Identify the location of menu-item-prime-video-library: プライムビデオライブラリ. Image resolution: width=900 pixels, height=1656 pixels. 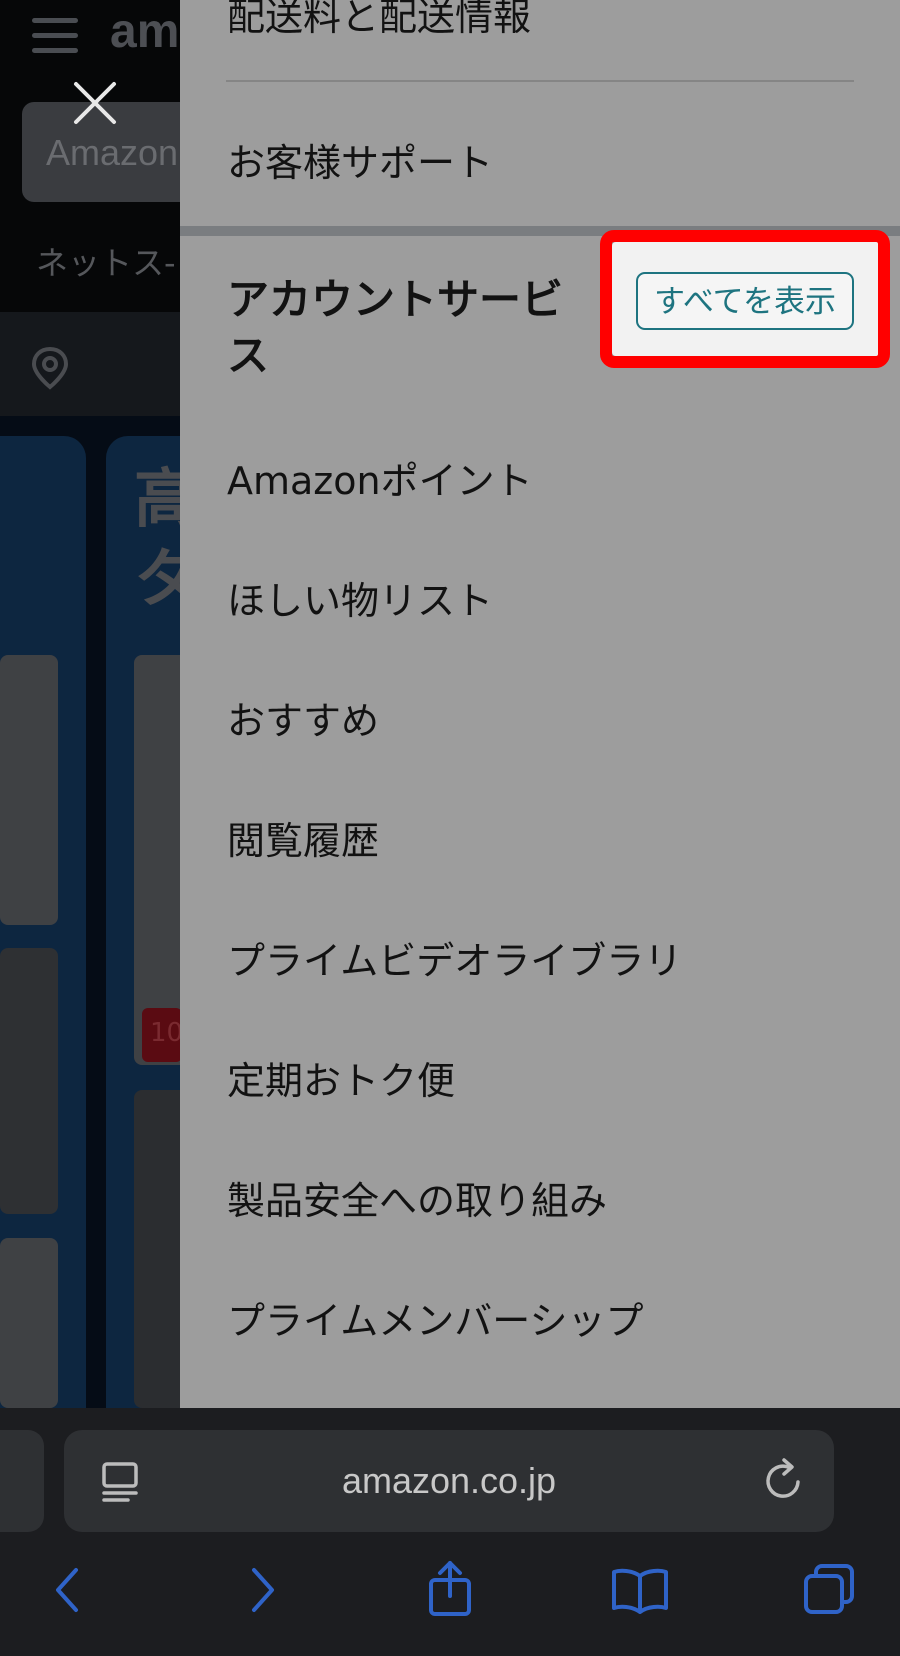
(454, 957).